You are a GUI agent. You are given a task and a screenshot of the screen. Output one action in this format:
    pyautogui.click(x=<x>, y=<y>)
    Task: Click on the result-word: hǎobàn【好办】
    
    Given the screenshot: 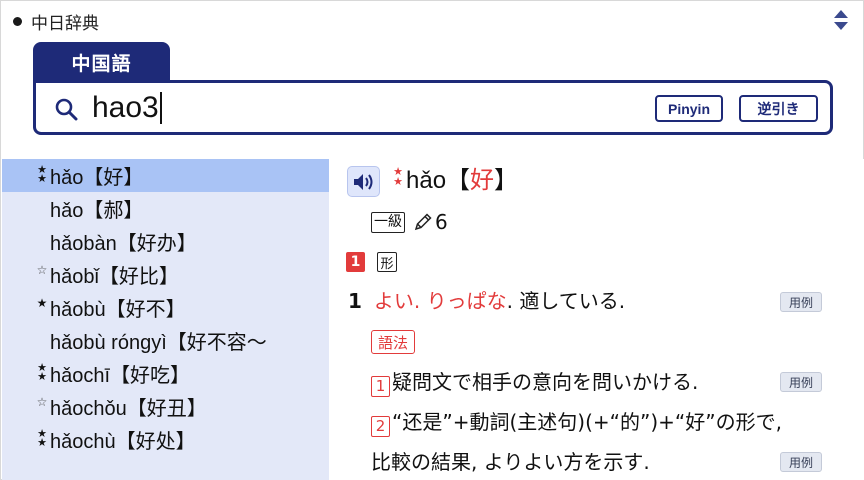 What is the action you would take?
    pyautogui.click(x=123, y=241)
    